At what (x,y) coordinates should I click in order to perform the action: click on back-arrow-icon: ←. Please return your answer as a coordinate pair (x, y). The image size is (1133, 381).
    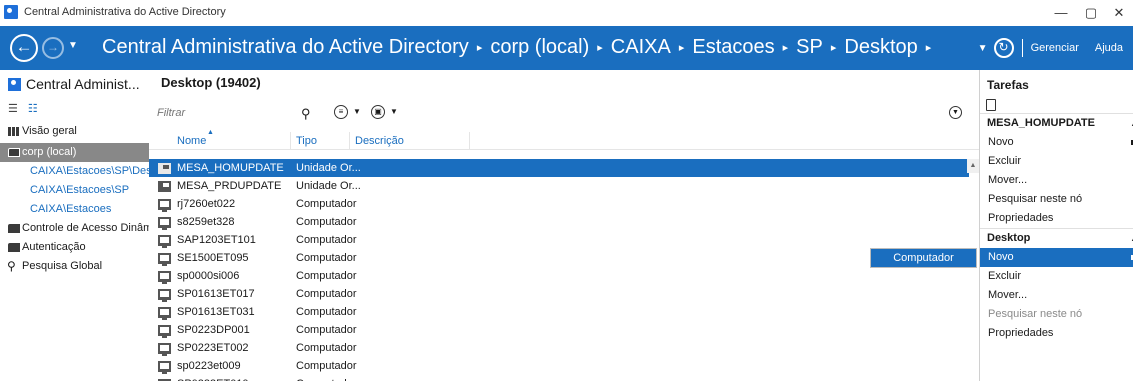
    Looking at the image, I should click on (24, 48).